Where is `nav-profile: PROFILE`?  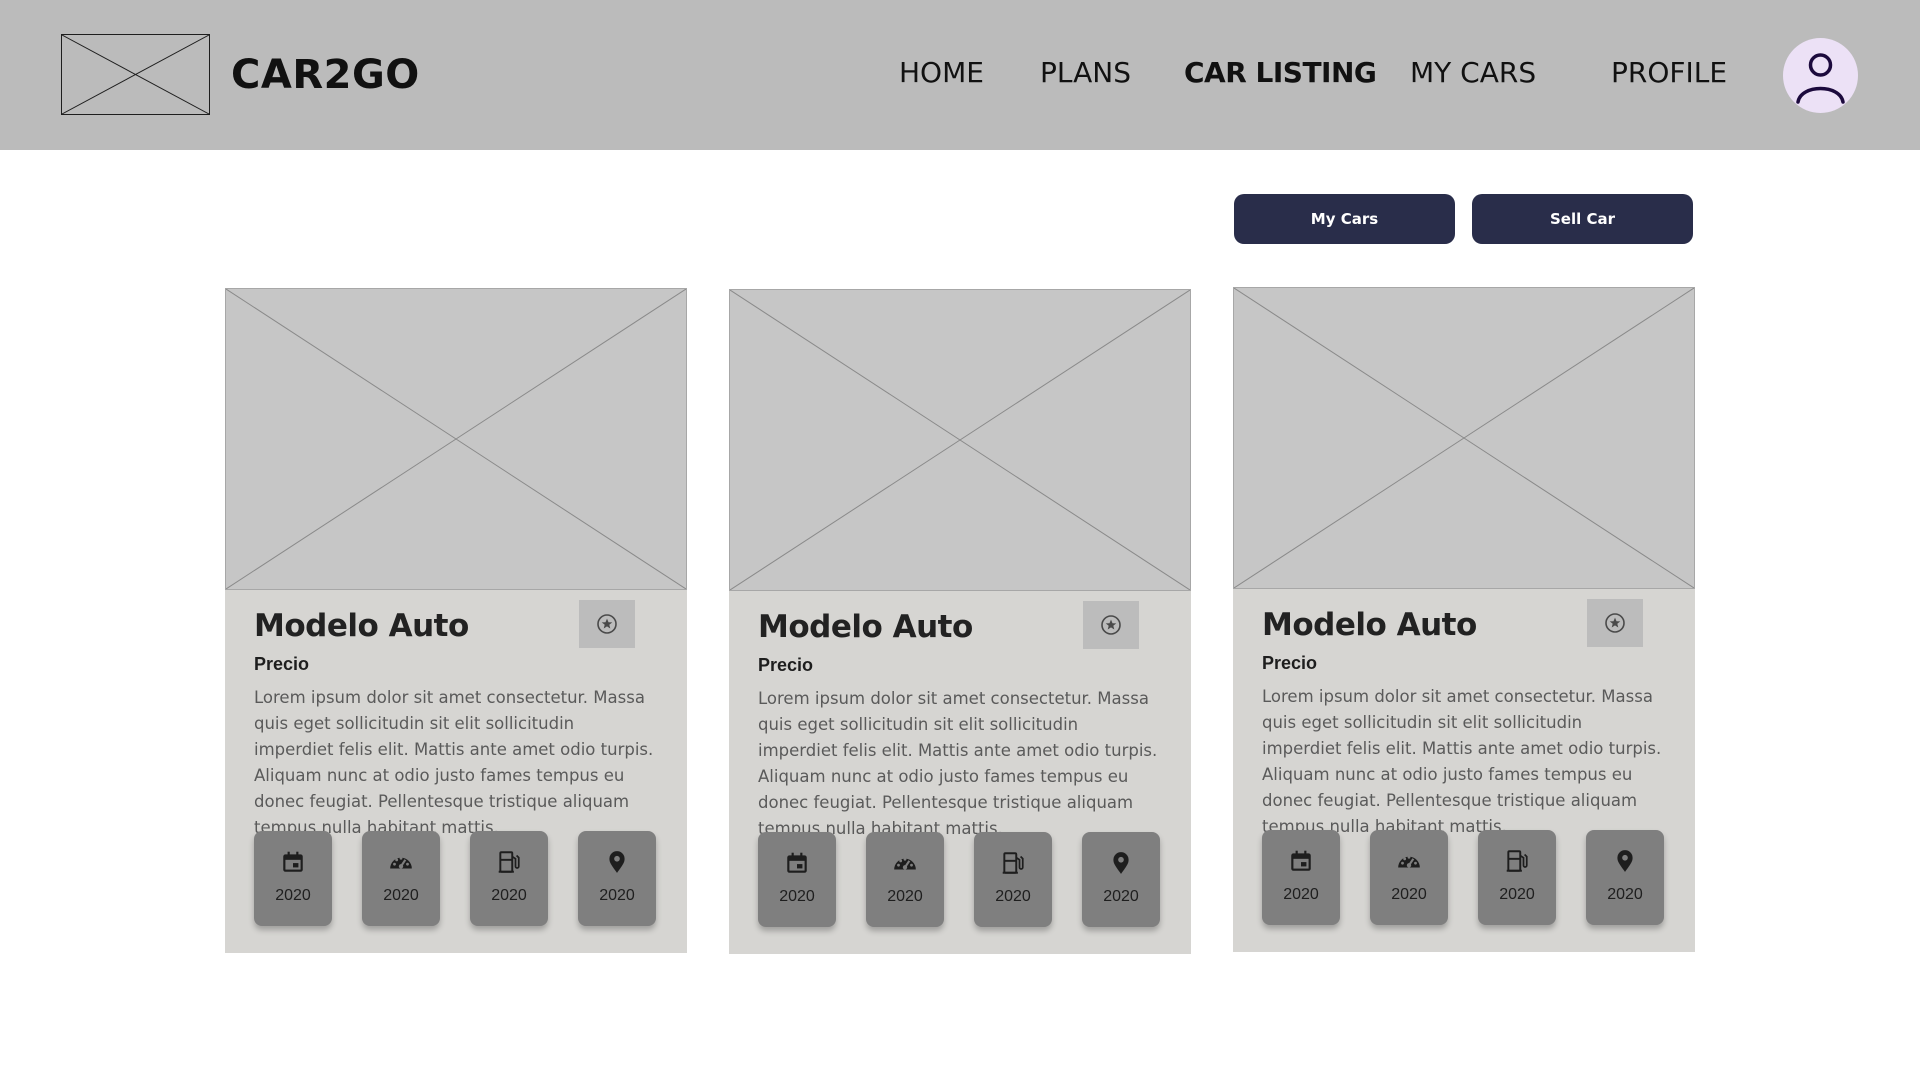
nav-profile: PROFILE is located at coordinates (1669, 72).